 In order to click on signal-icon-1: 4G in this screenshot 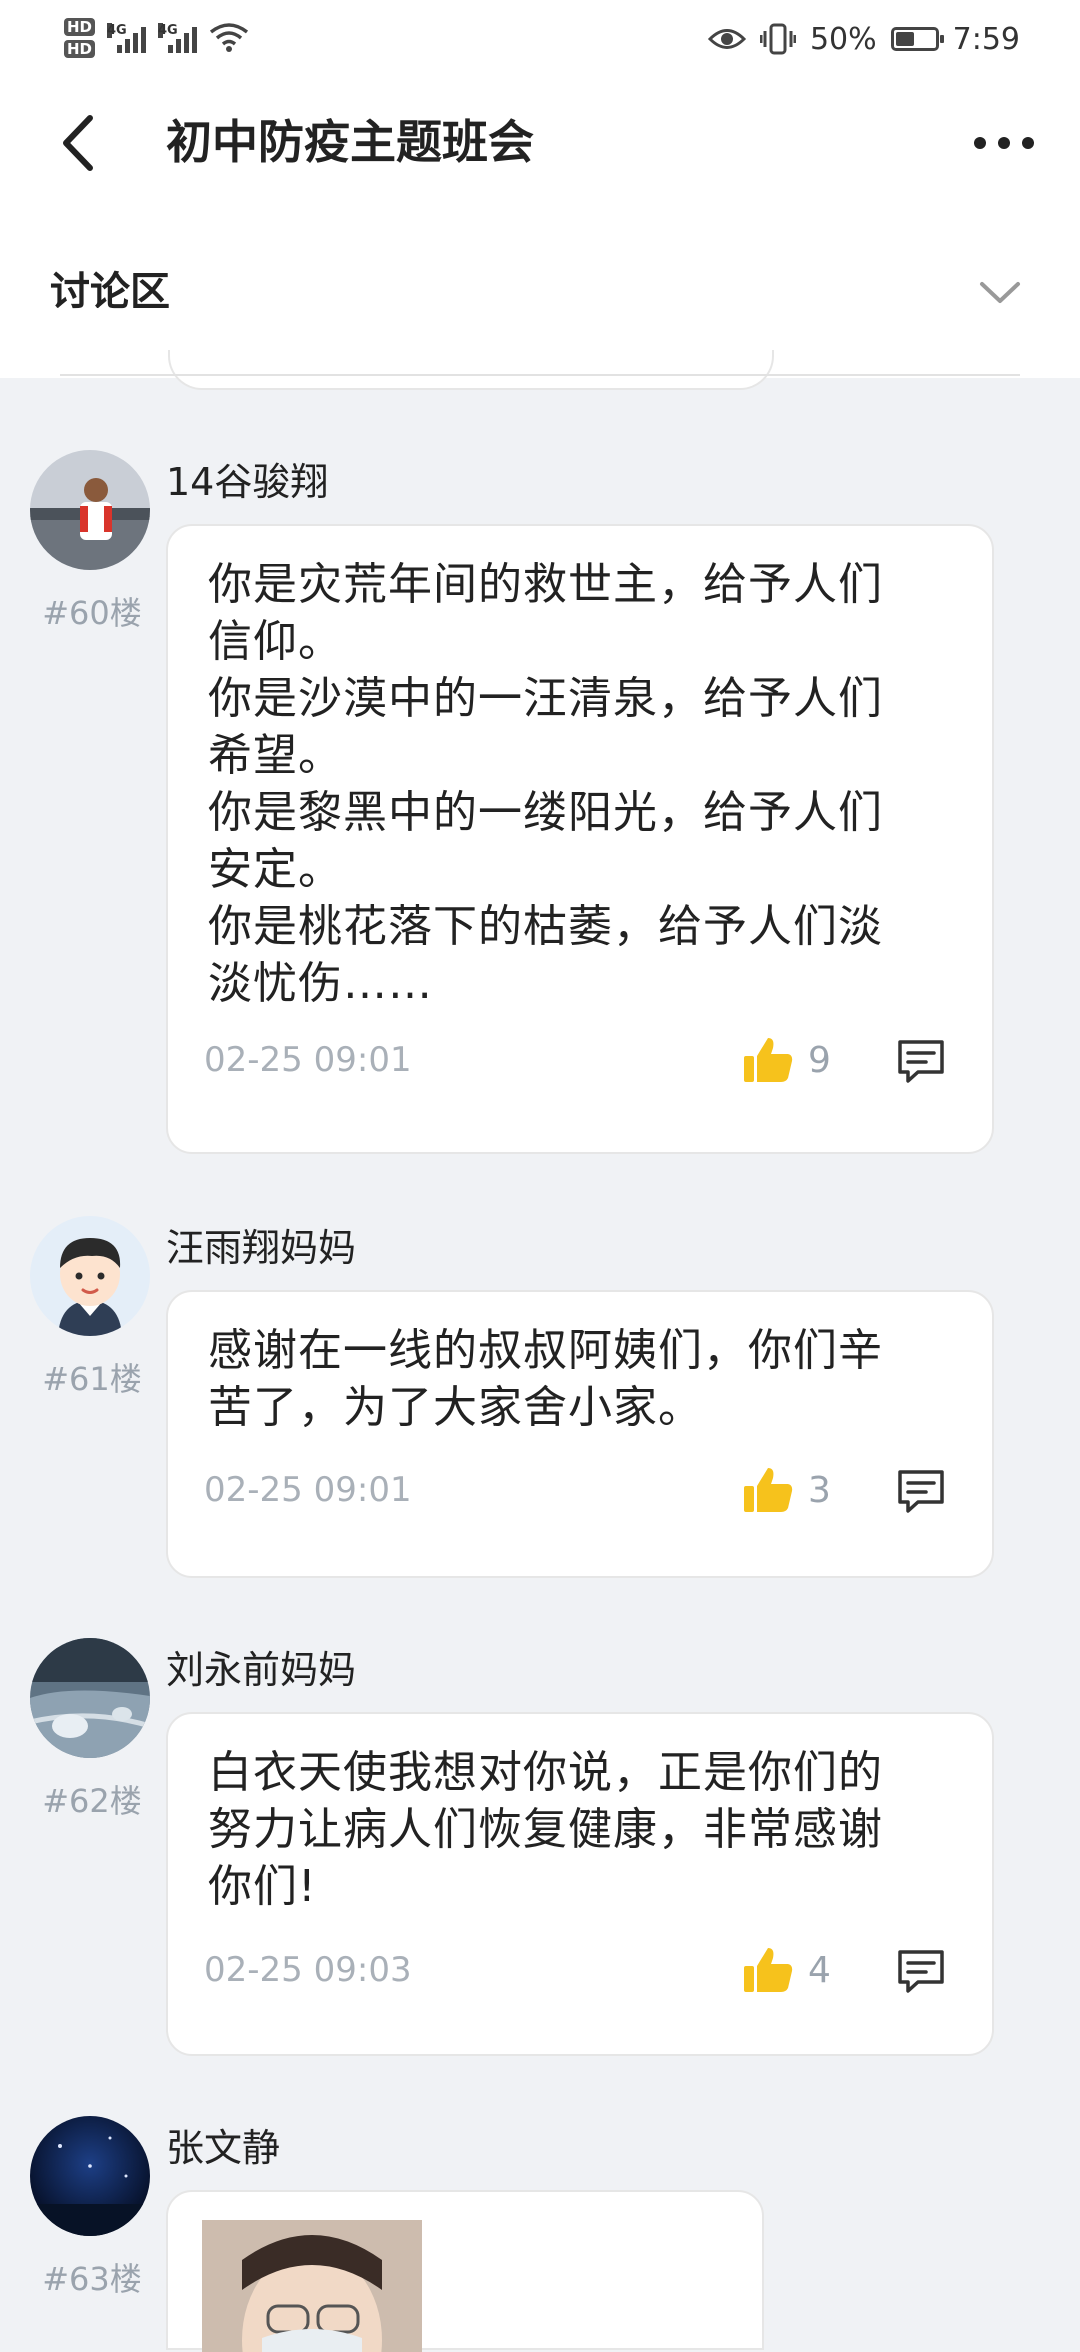, I will do `click(127, 38)`.